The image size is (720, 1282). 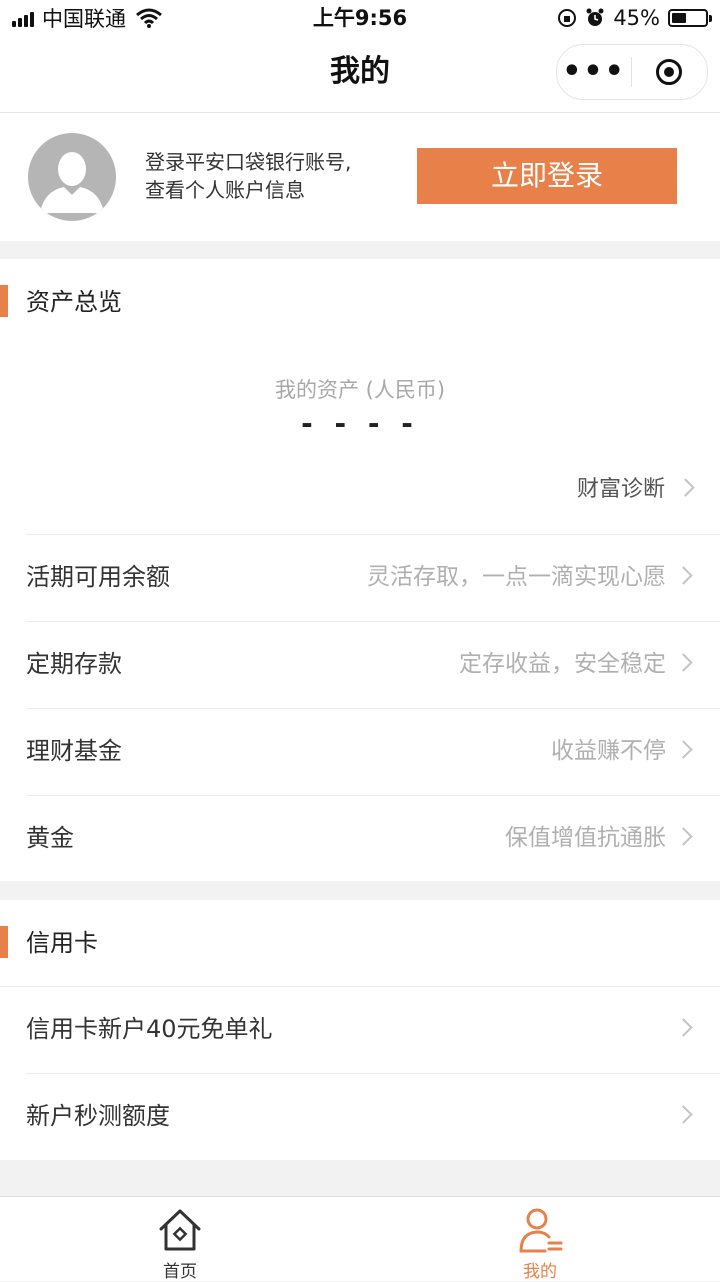 I want to click on mini-program-capsule: •••, so click(x=632, y=72).